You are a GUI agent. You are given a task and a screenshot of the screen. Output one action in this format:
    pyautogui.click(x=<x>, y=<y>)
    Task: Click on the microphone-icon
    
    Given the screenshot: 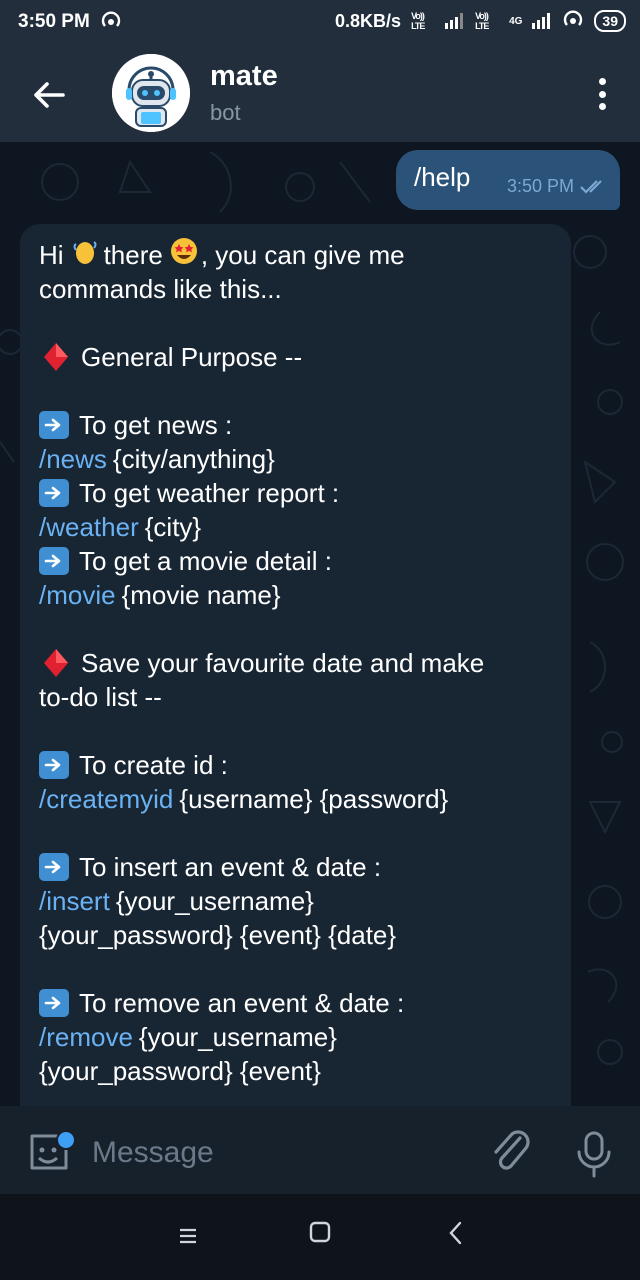 What is the action you would take?
    pyautogui.click(x=594, y=1154)
    